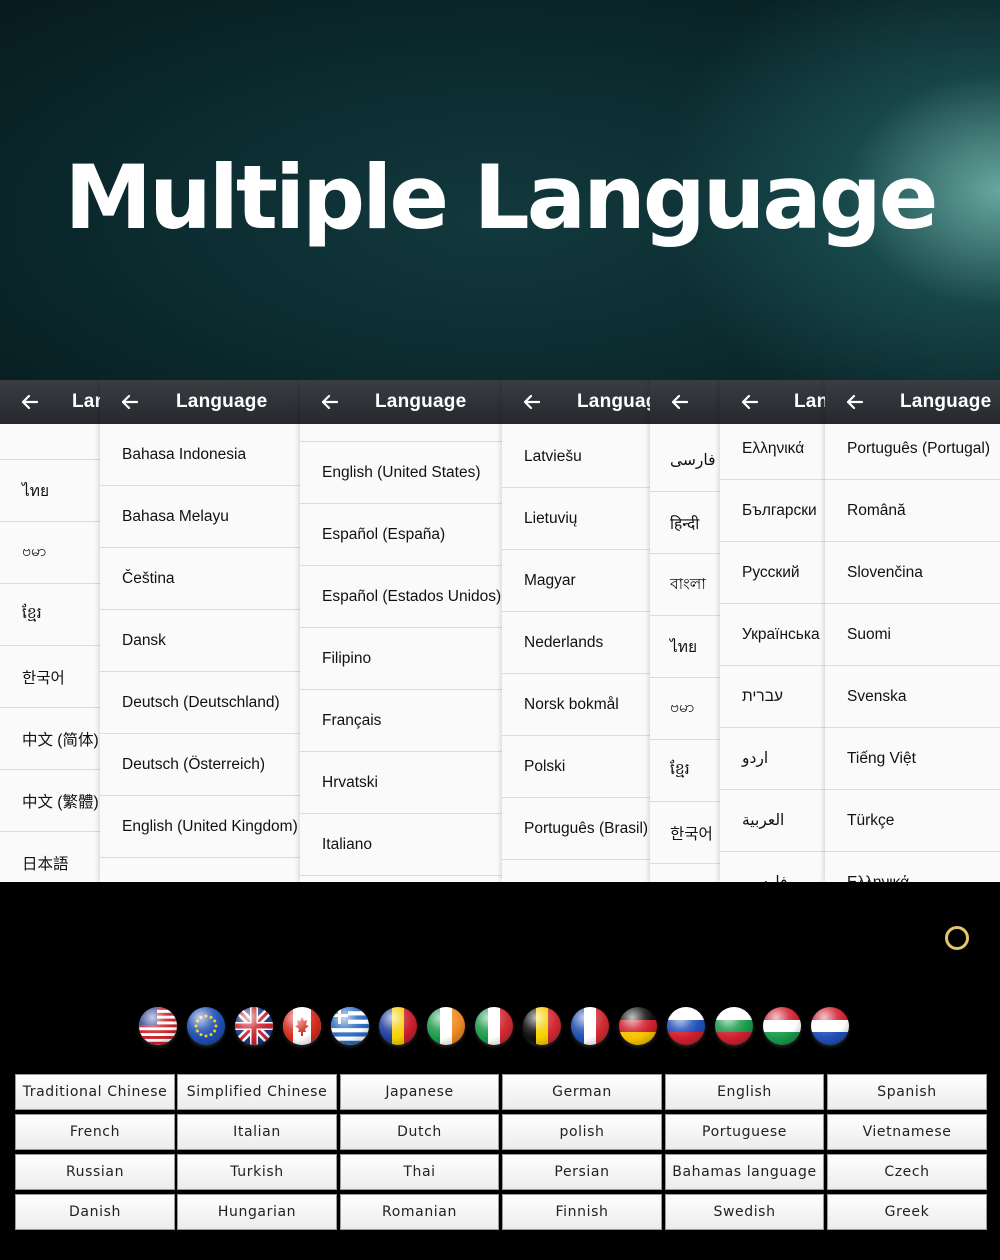 The image size is (1000, 1260). Describe the element at coordinates (638, 1026) in the screenshot. I see `germany-flag-icon` at that location.